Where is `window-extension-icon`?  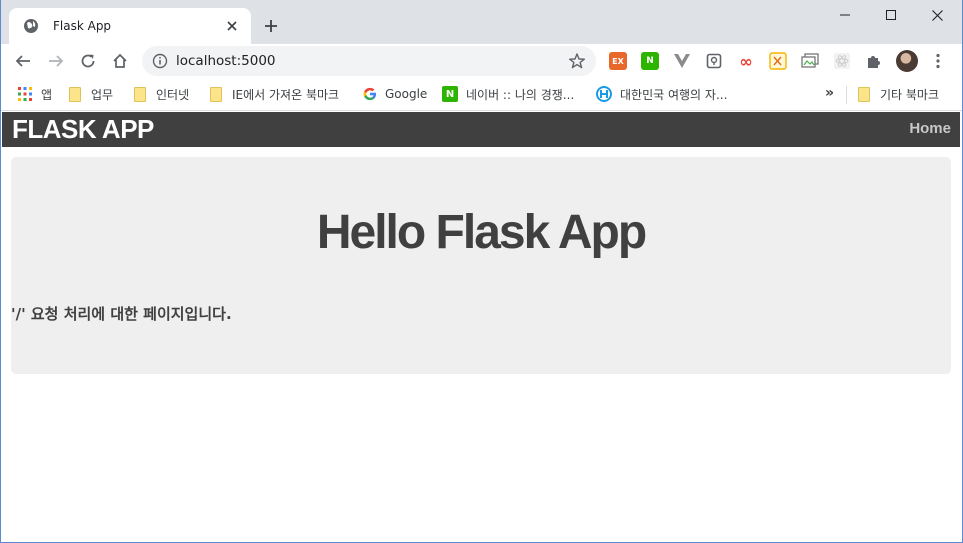
window-extension-icon is located at coordinates (810, 61).